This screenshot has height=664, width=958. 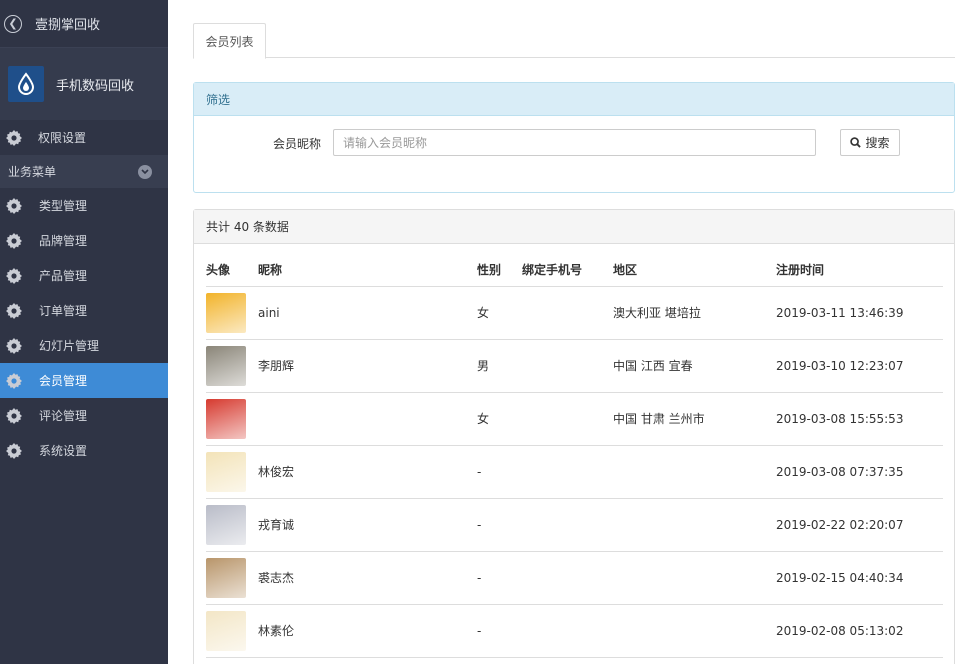 I want to click on search-button-label: 搜索, so click(x=877, y=143).